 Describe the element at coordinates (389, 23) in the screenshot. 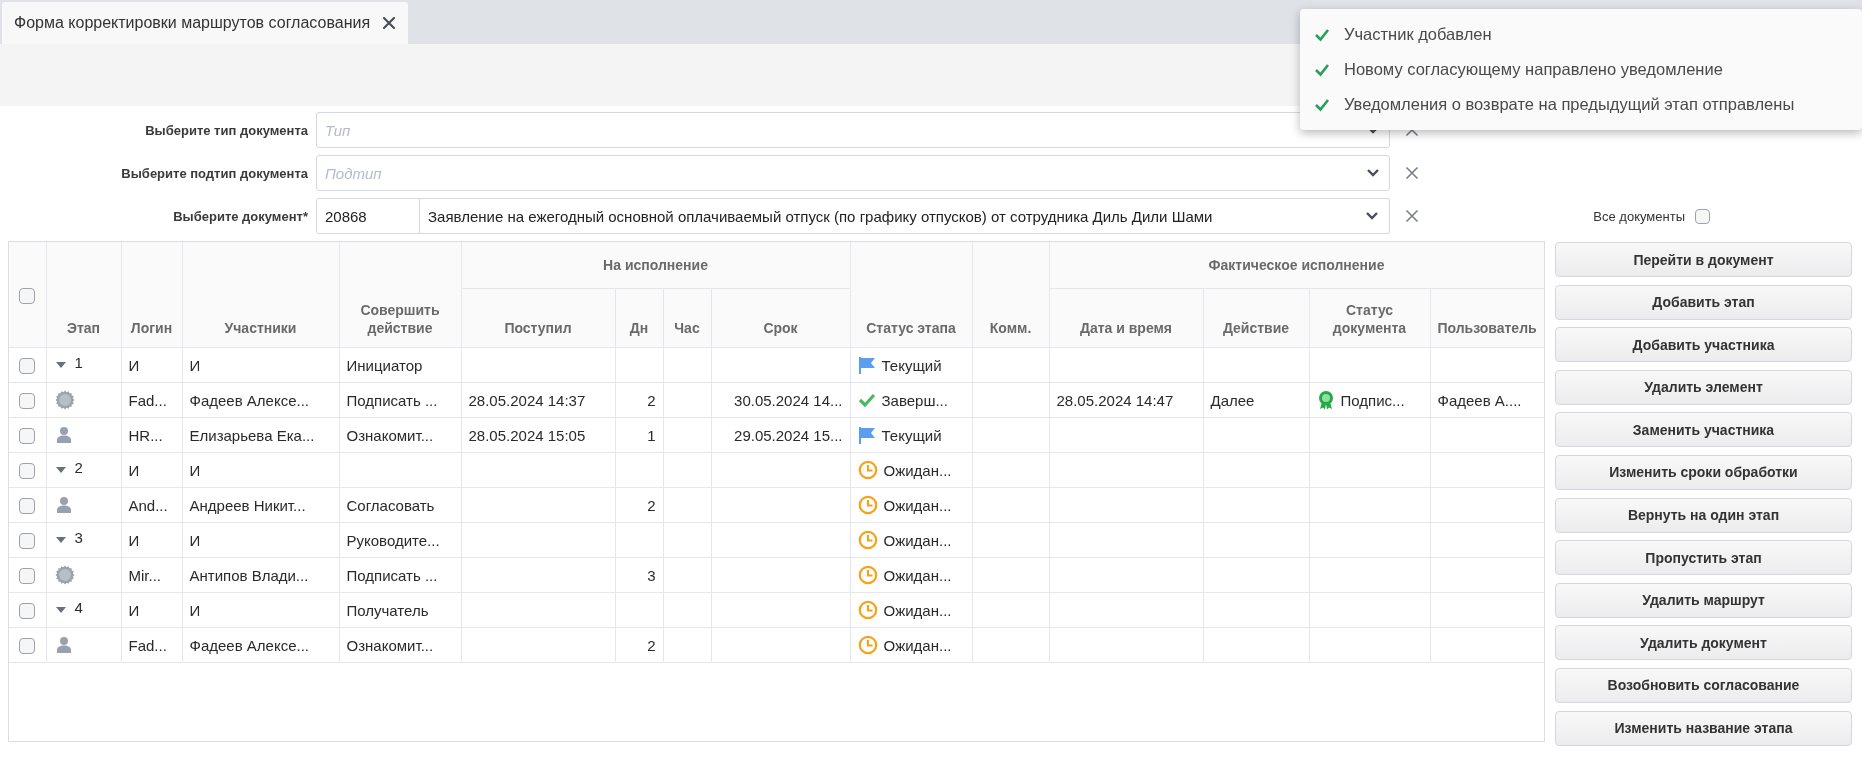

I see `close-icon` at that location.